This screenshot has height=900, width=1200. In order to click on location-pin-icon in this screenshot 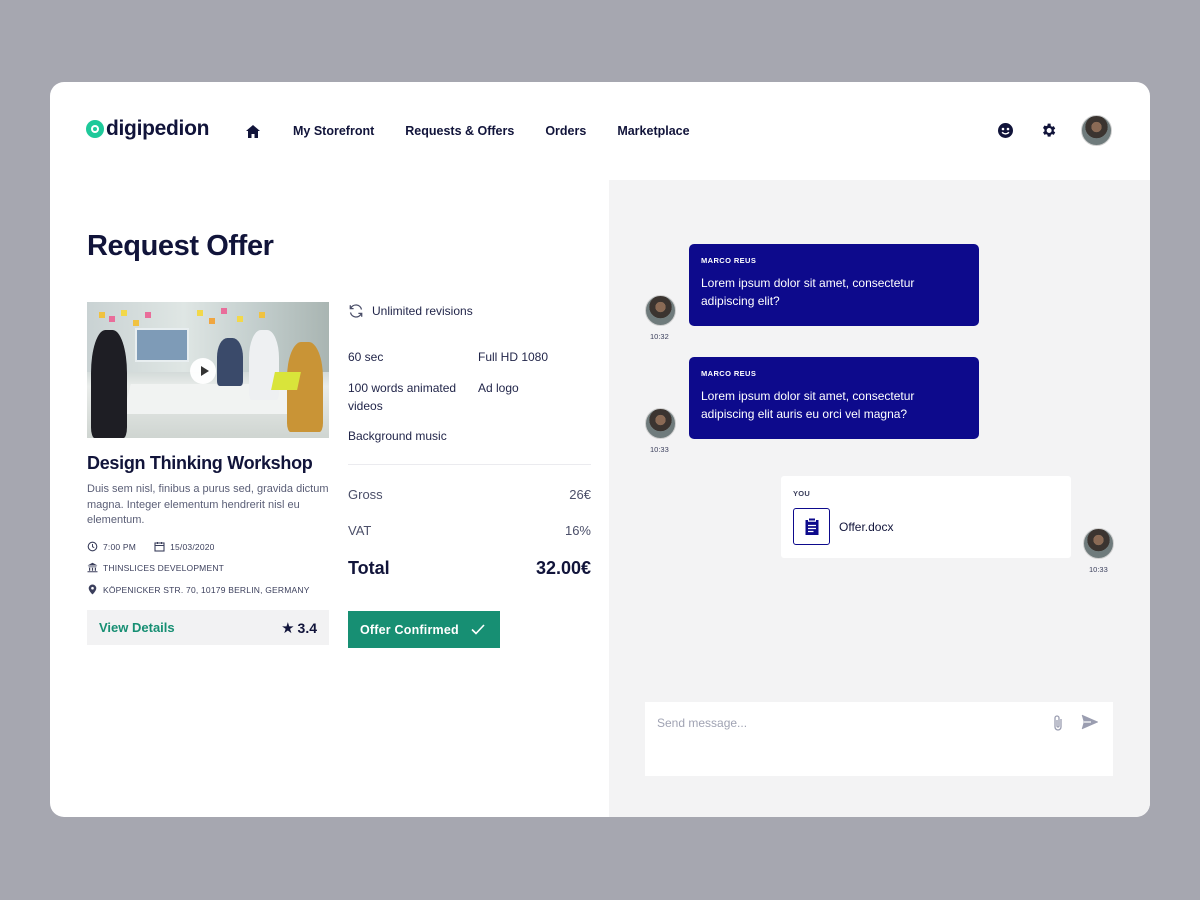, I will do `click(92, 589)`.